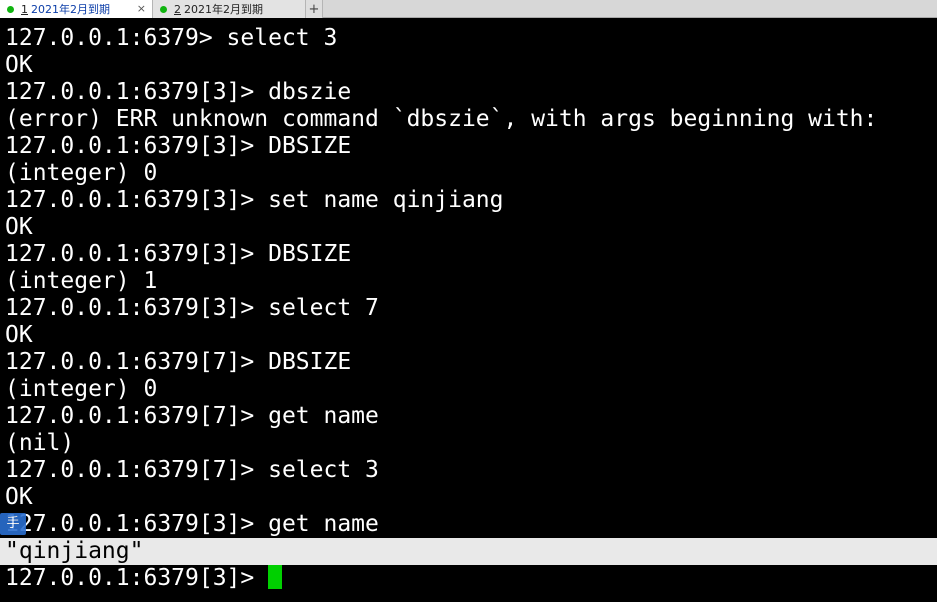 This screenshot has height=602, width=937. Describe the element at coordinates (192, 524) in the screenshot. I see `terminal-line-text: 127.0.0.1:6379[3]> get name` at that location.